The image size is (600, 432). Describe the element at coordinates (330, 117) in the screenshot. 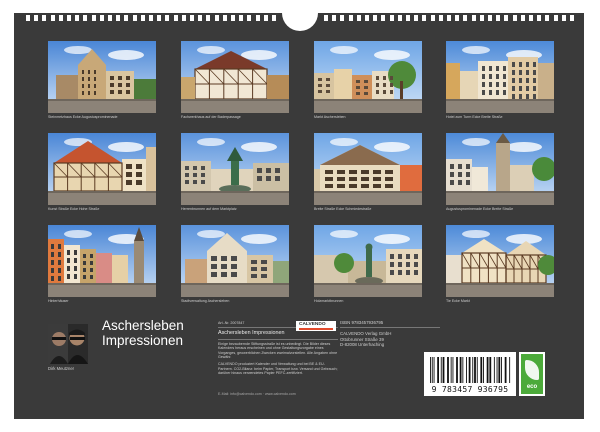

I see `thumbnail-caption: Markt Aschersleben` at that location.